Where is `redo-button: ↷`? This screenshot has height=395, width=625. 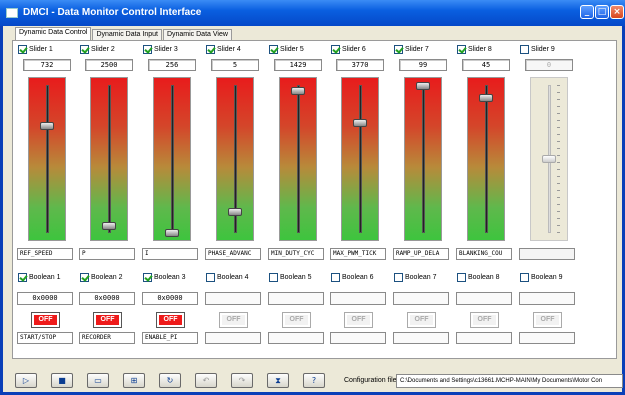 redo-button: ↷ is located at coordinates (242, 380).